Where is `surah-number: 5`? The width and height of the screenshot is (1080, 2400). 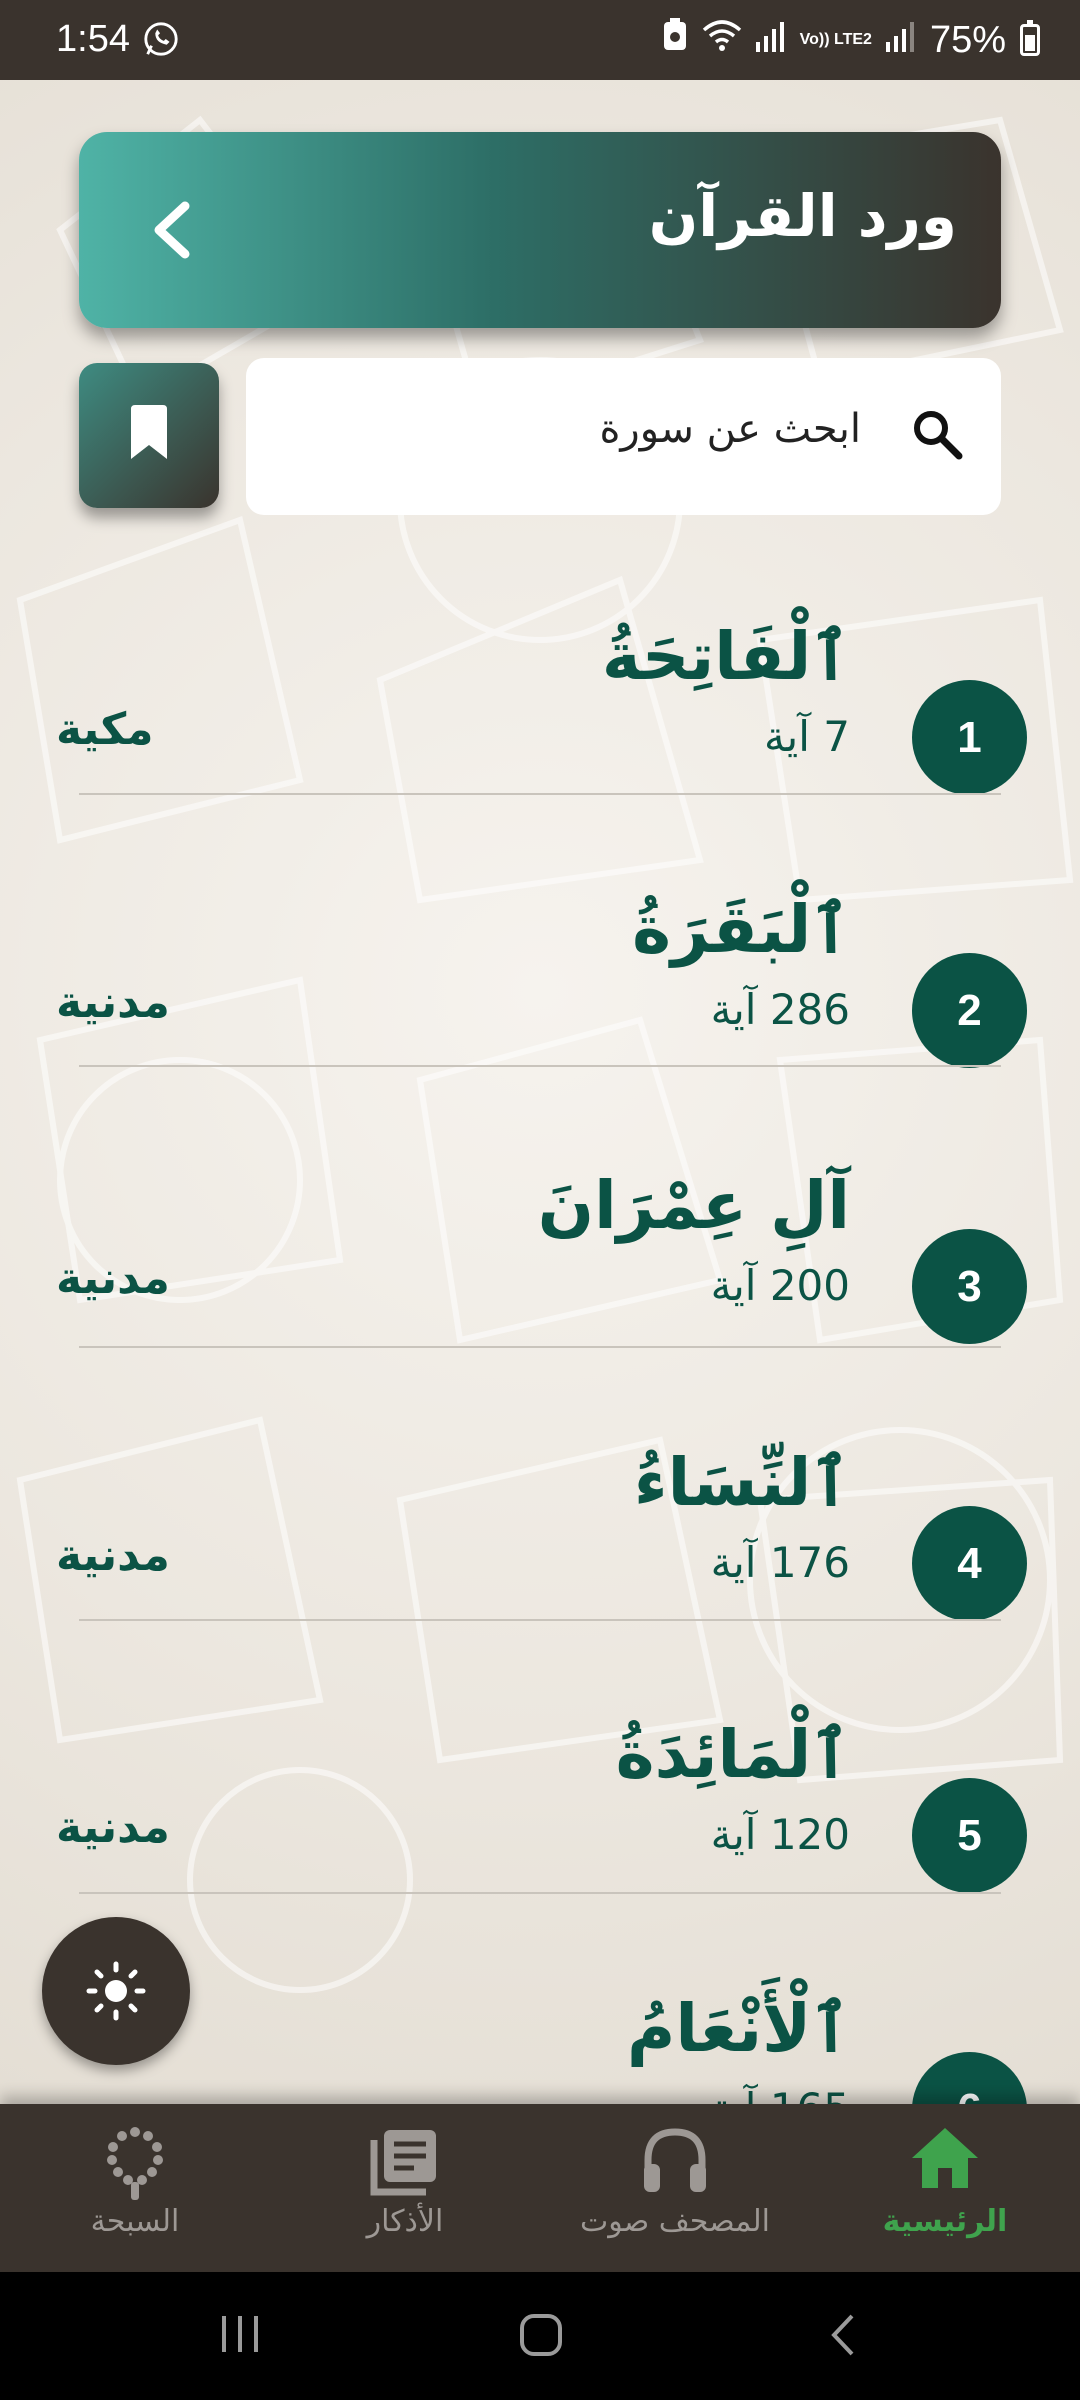 surah-number: 5 is located at coordinates (969, 1835).